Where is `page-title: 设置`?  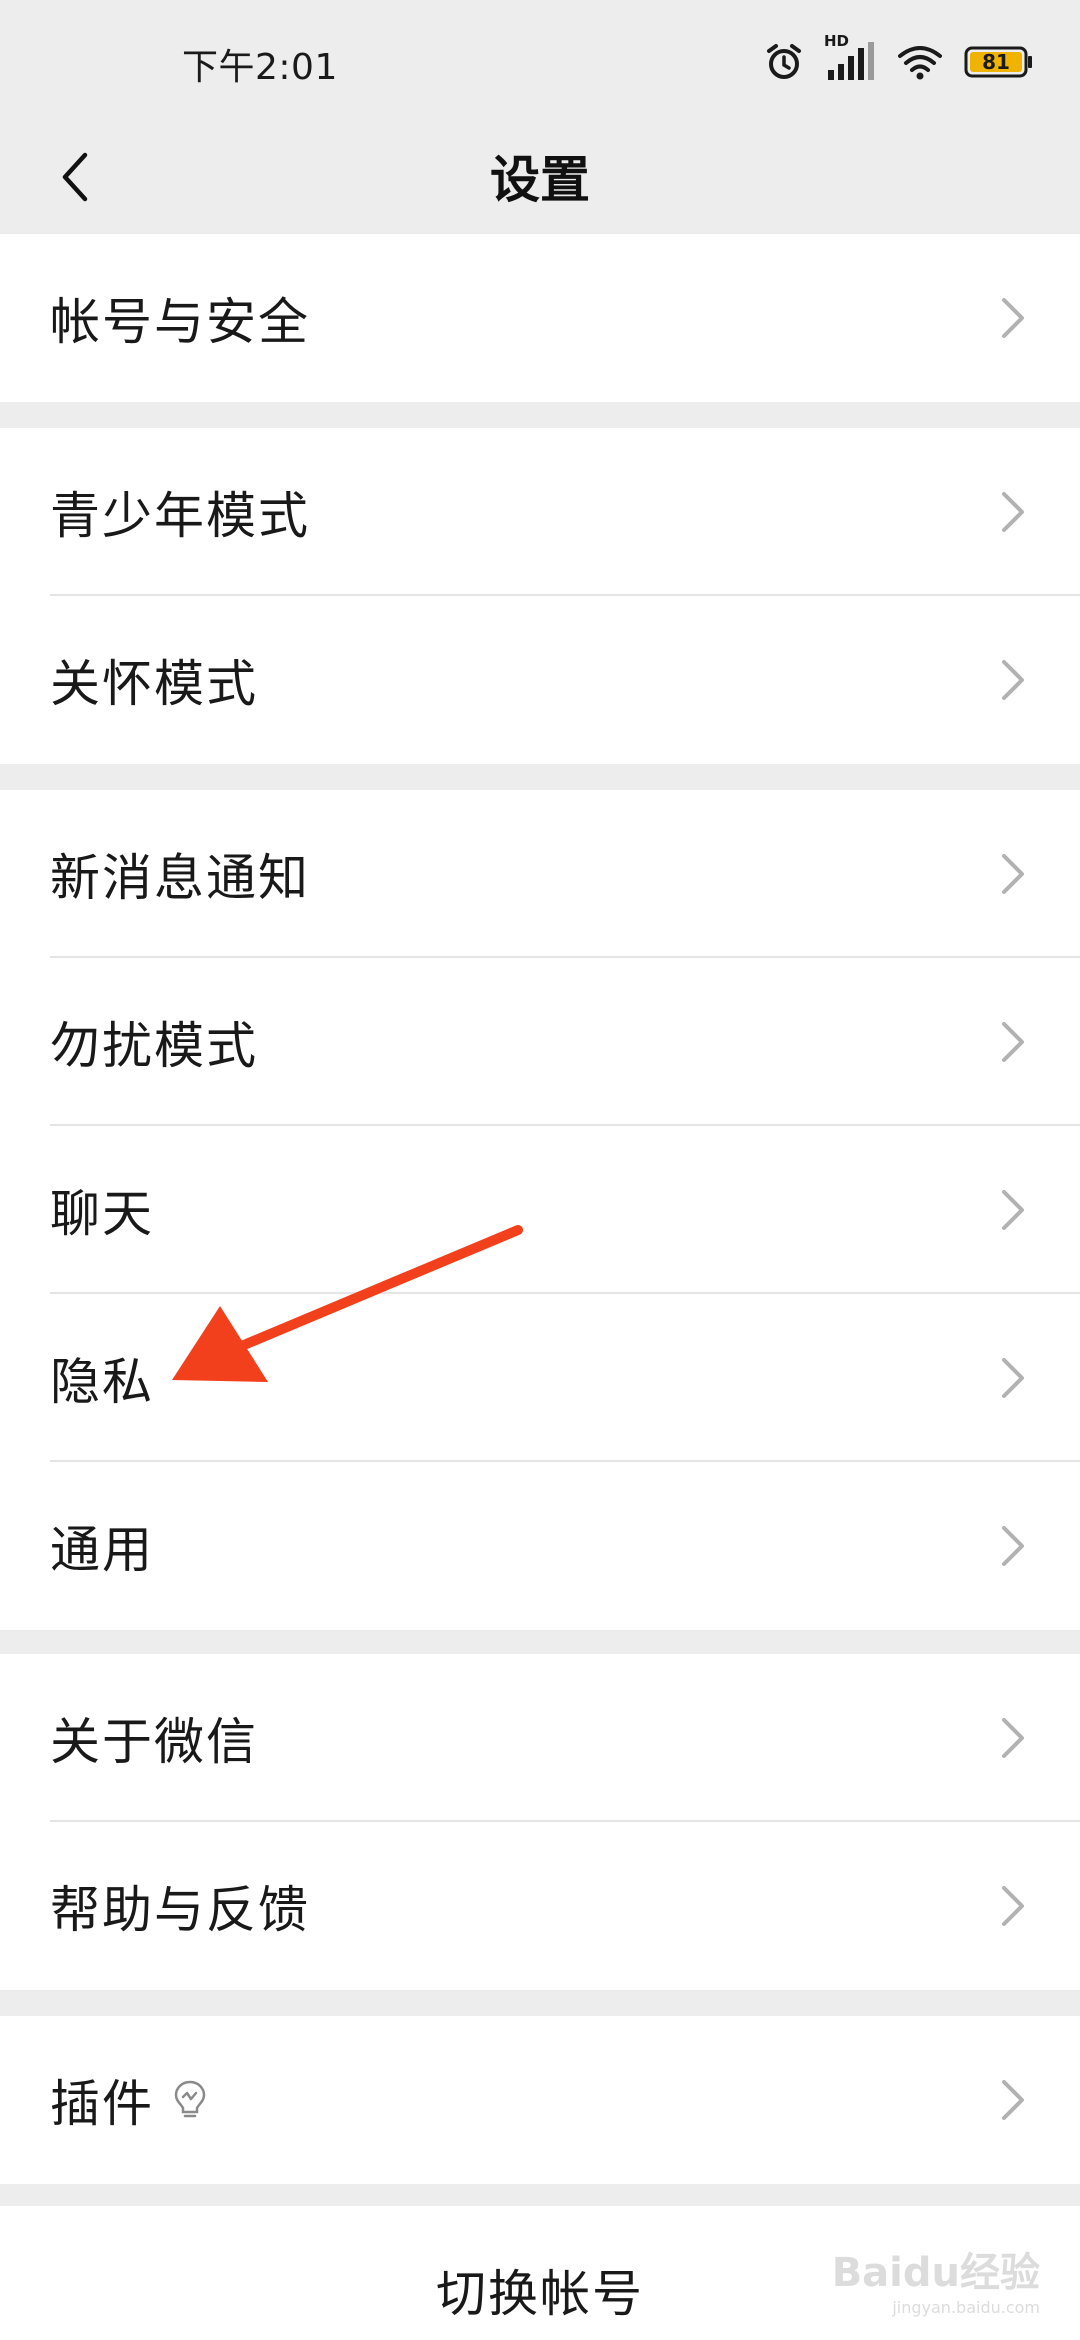
page-title: 设置 is located at coordinates (540, 180).